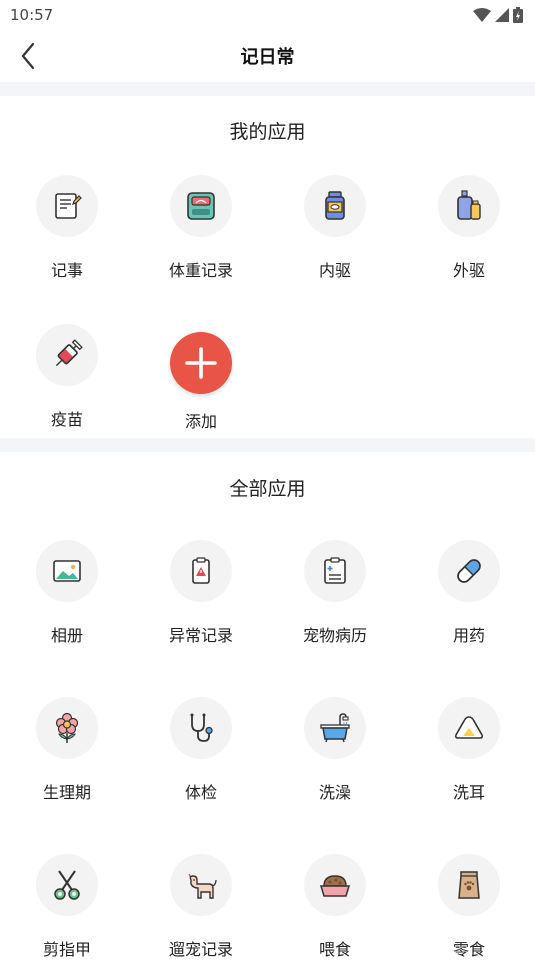  Describe the element at coordinates (468, 792) in the screenshot. I see `app-label: 洗耳` at that location.